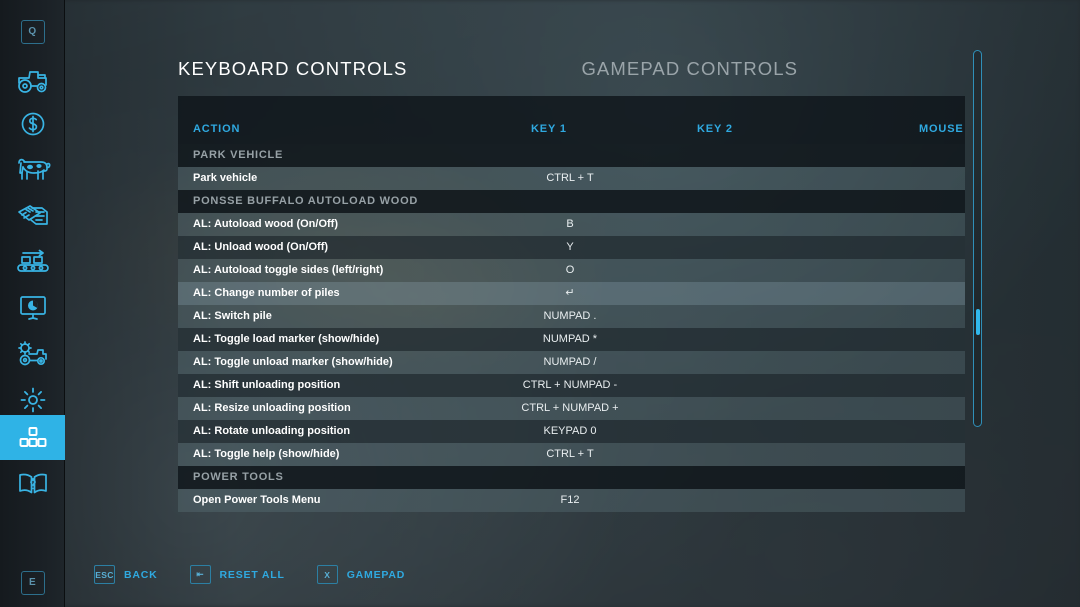 This screenshot has height=607, width=1080. I want to click on presentation-chart-icon, so click(32, 307).